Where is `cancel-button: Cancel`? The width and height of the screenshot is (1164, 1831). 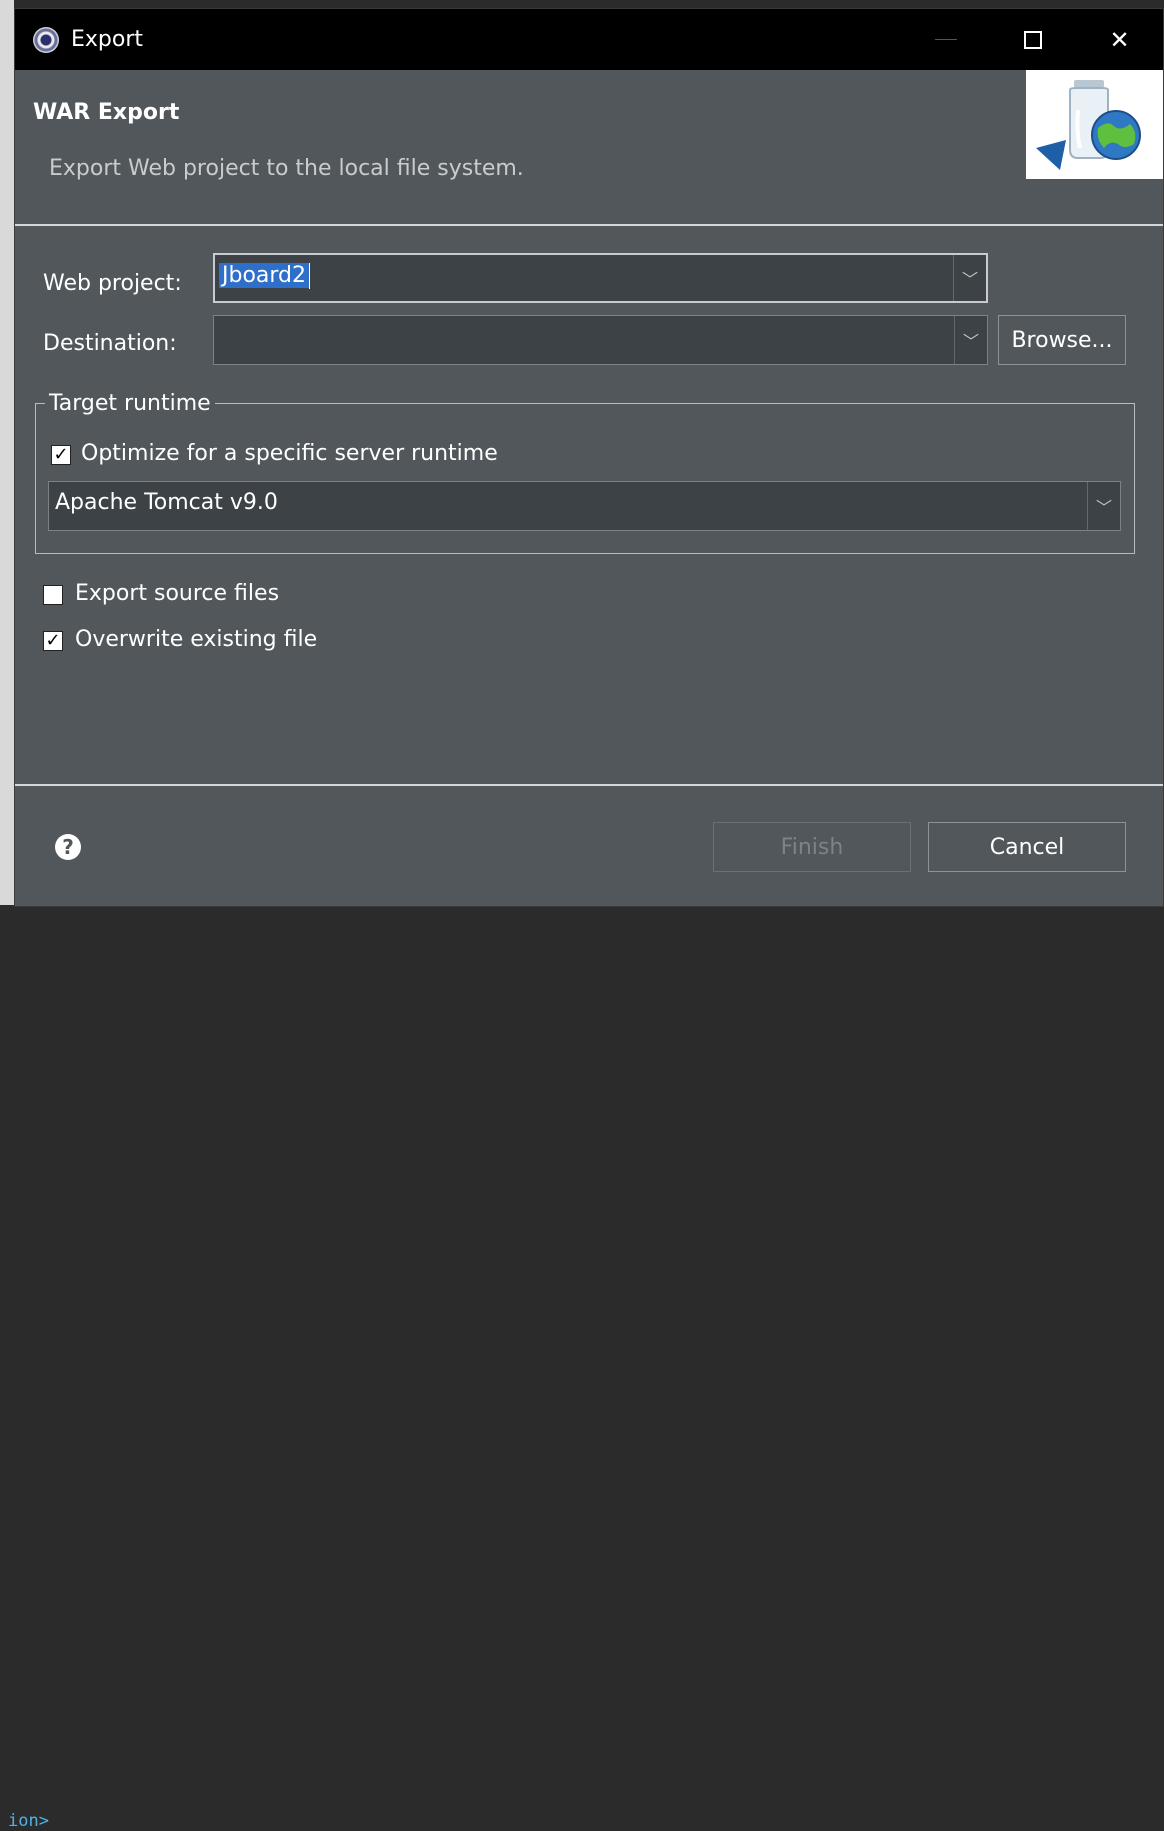 cancel-button: Cancel is located at coordinates (1027, 847).